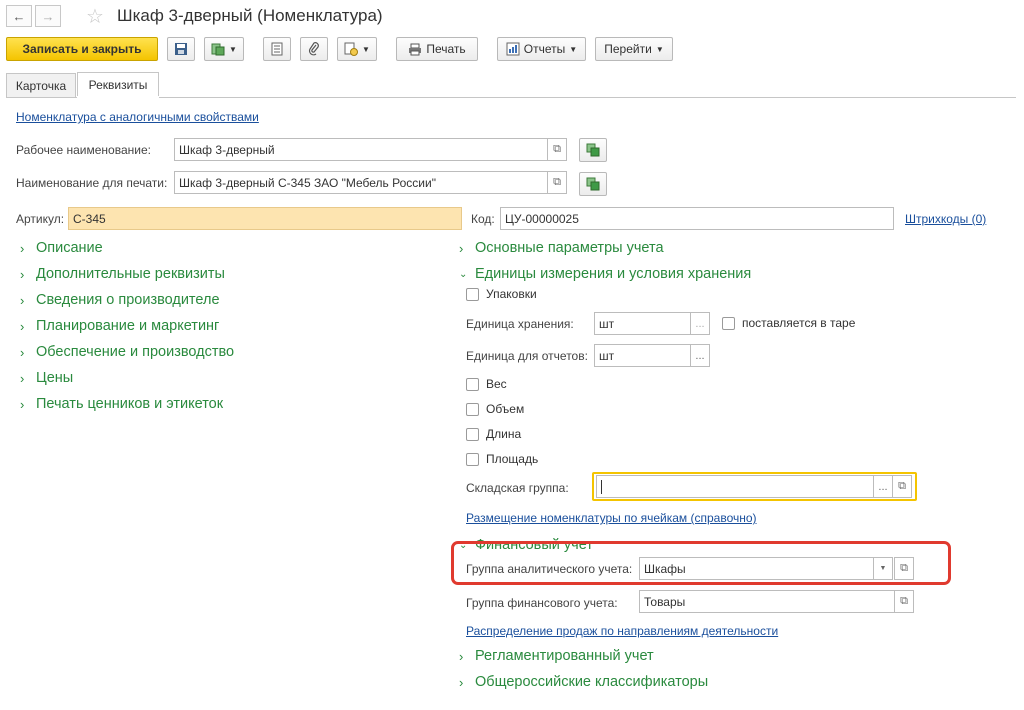 The width and height of the screenshot is (1024, 710). I want to click on section-supply: › Обеспечение и производство, so click(127, 352).